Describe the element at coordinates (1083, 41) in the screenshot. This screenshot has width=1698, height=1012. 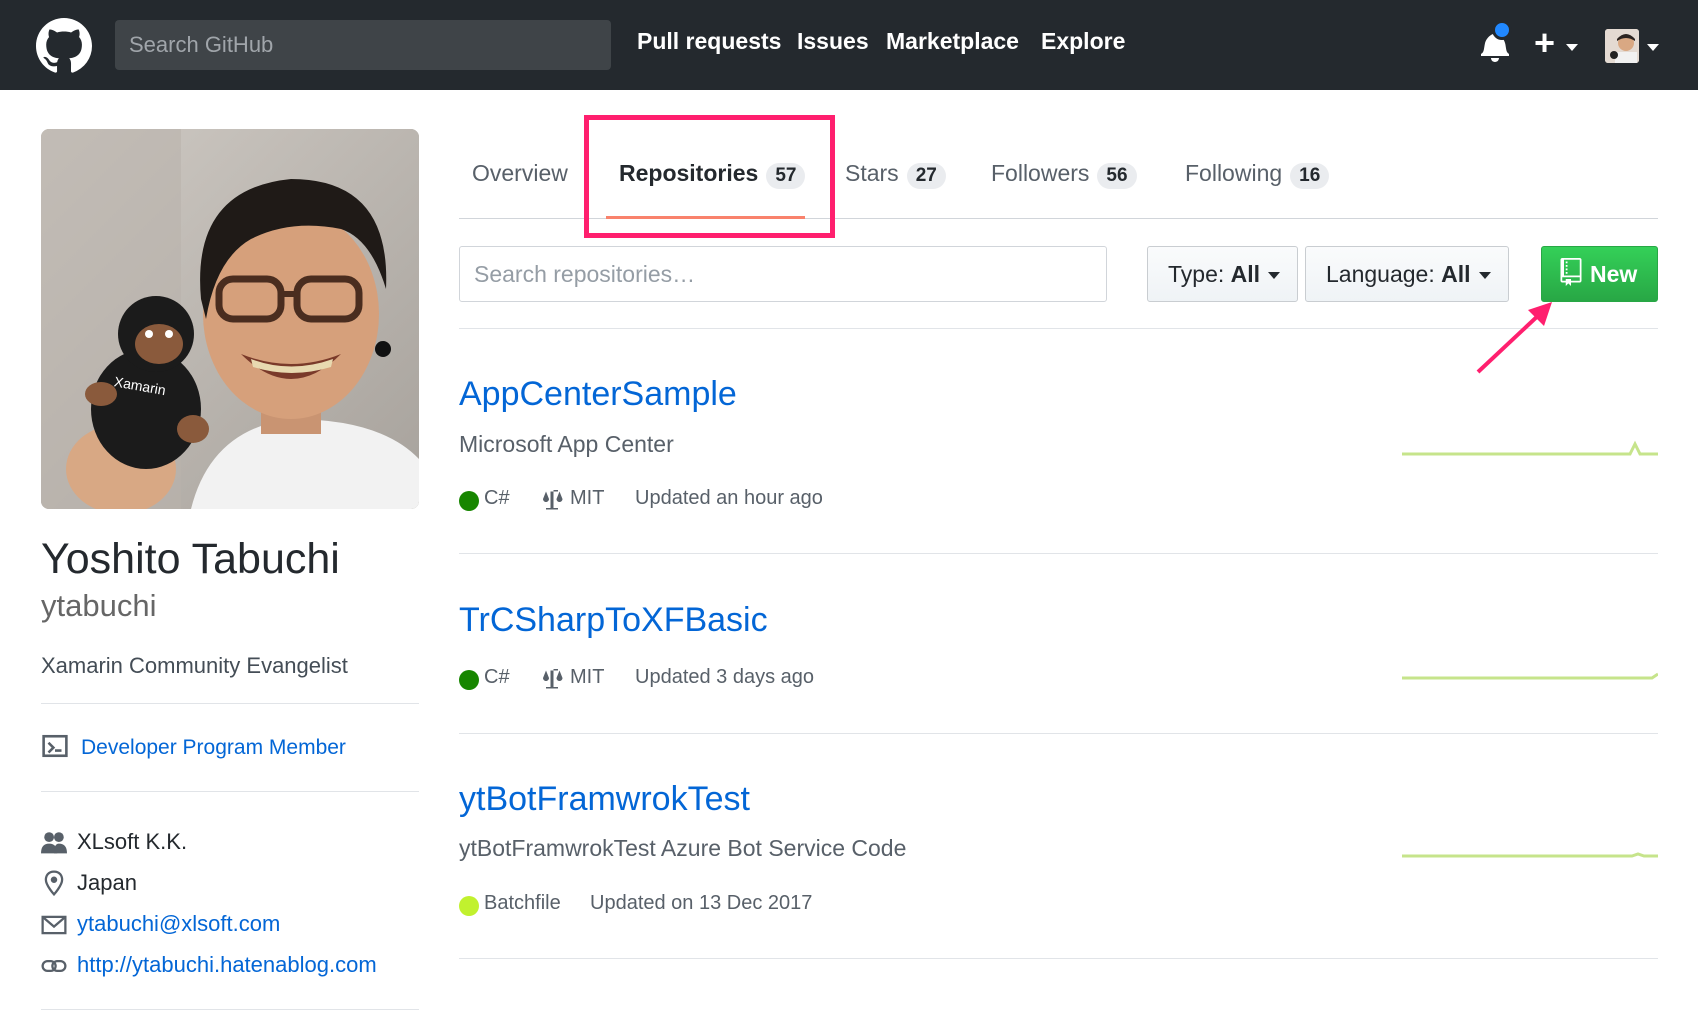
I see `nav-explore: Explore` at that location.